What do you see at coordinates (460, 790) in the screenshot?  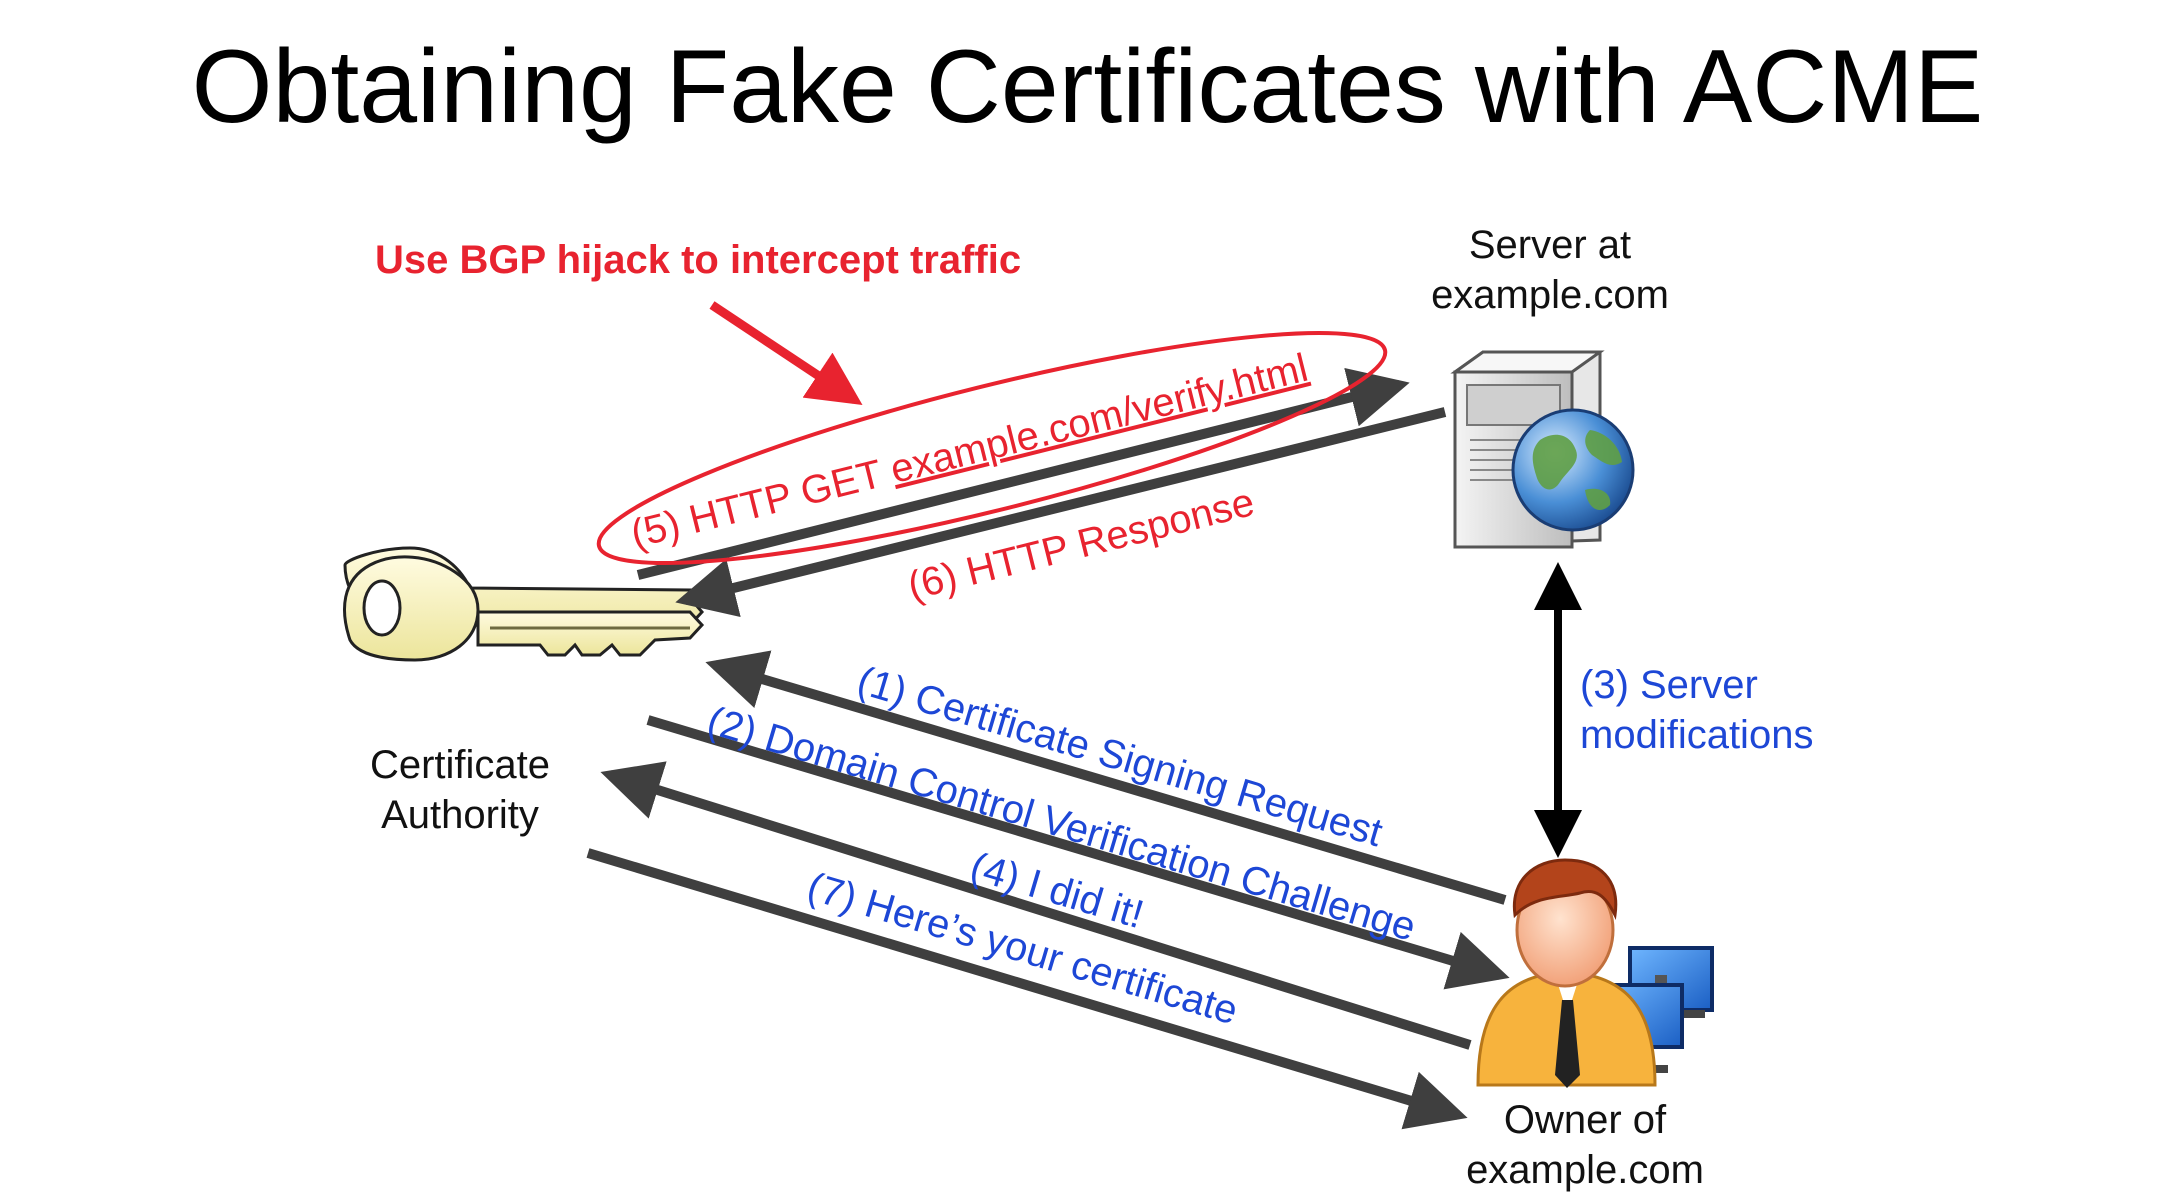 I see `ca-label: Certificate Authority` at bounding box center [460, 790].